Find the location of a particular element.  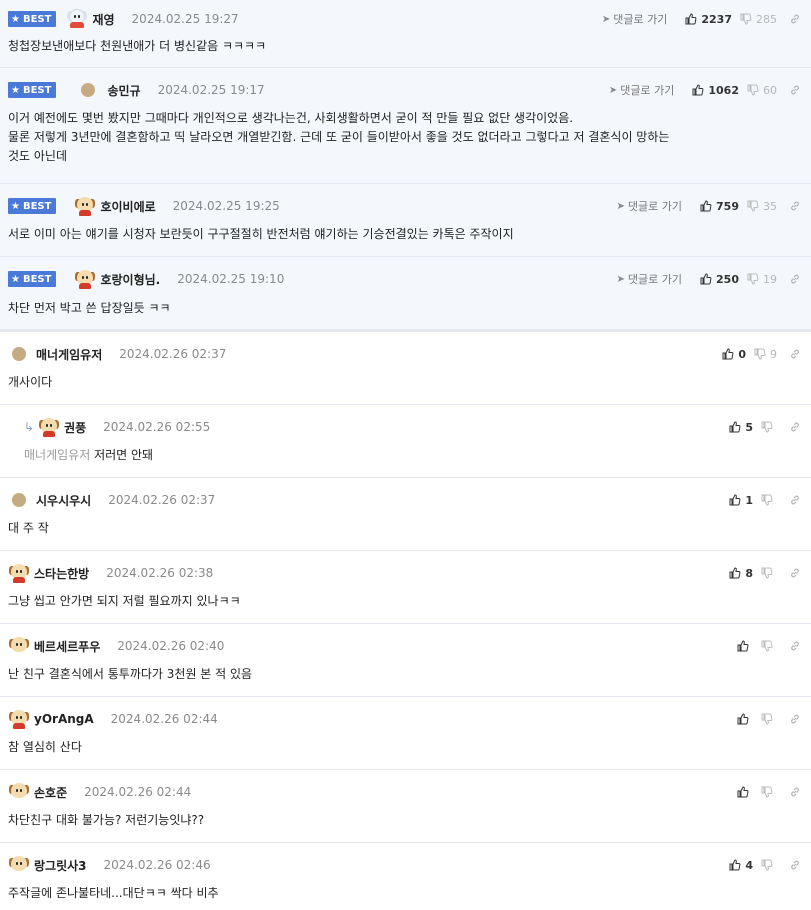

comment-text: 참 열심히 산다 is located at coordinates (45, 747).